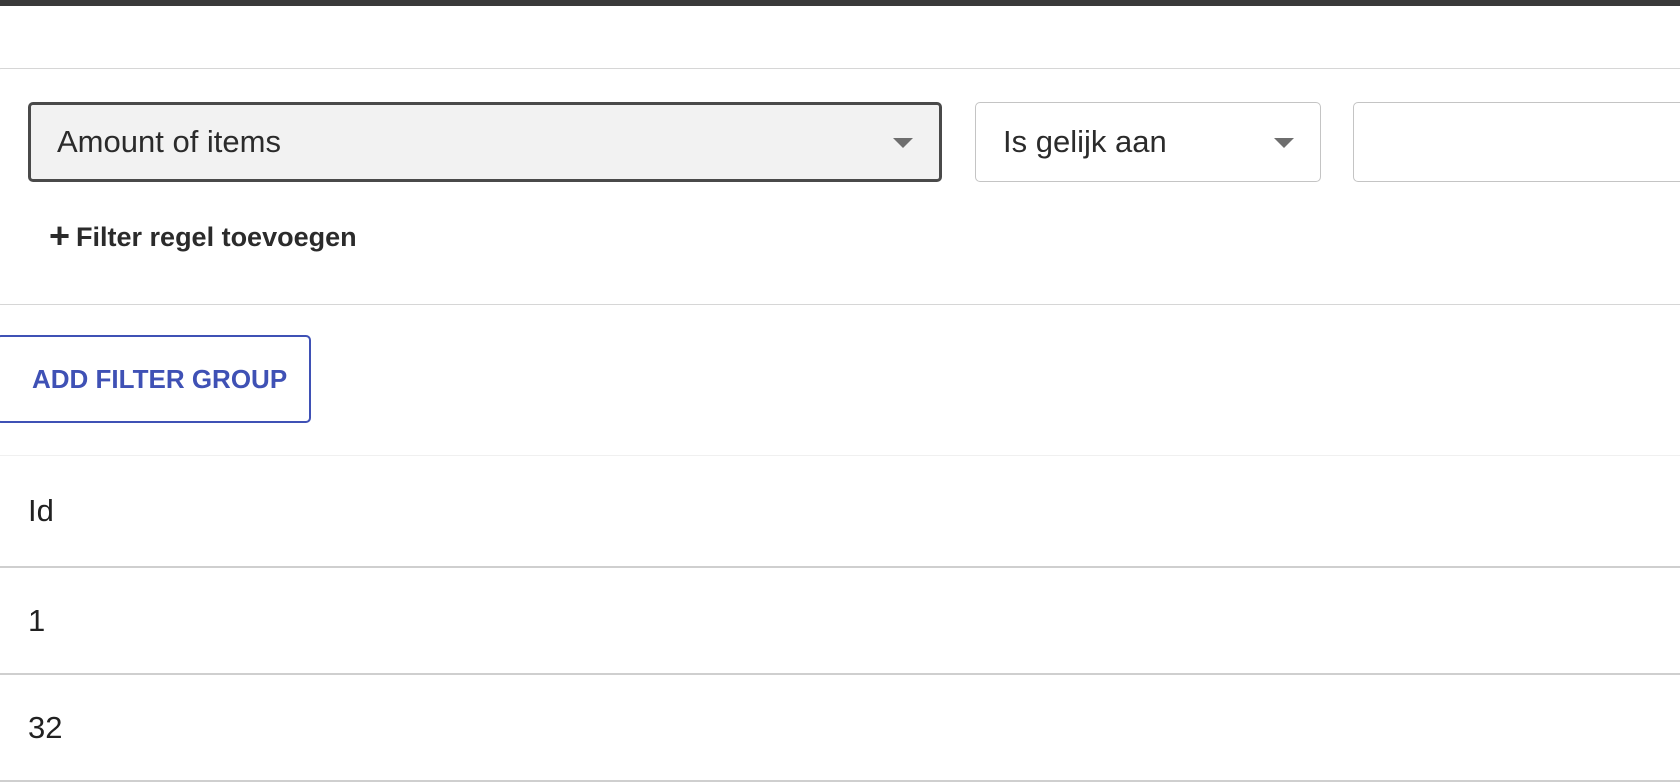  I want to click on column-header-id: Id, so click(41, 511).